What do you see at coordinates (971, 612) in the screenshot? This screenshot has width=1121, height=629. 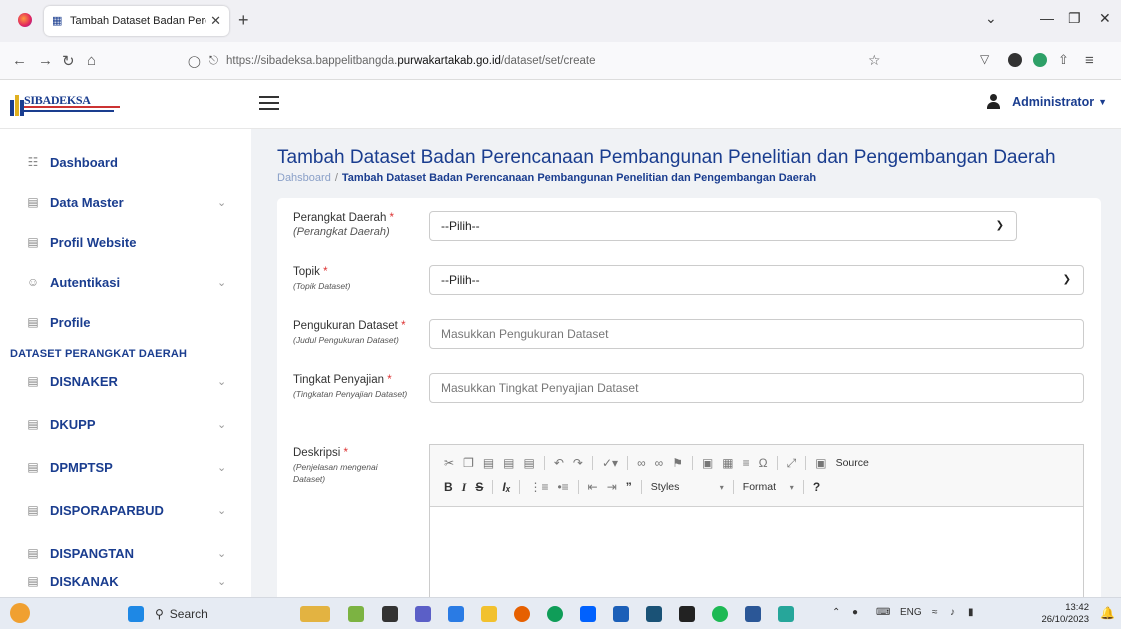 I see `battery-icon: ▮` at bounding box center [971, 612].